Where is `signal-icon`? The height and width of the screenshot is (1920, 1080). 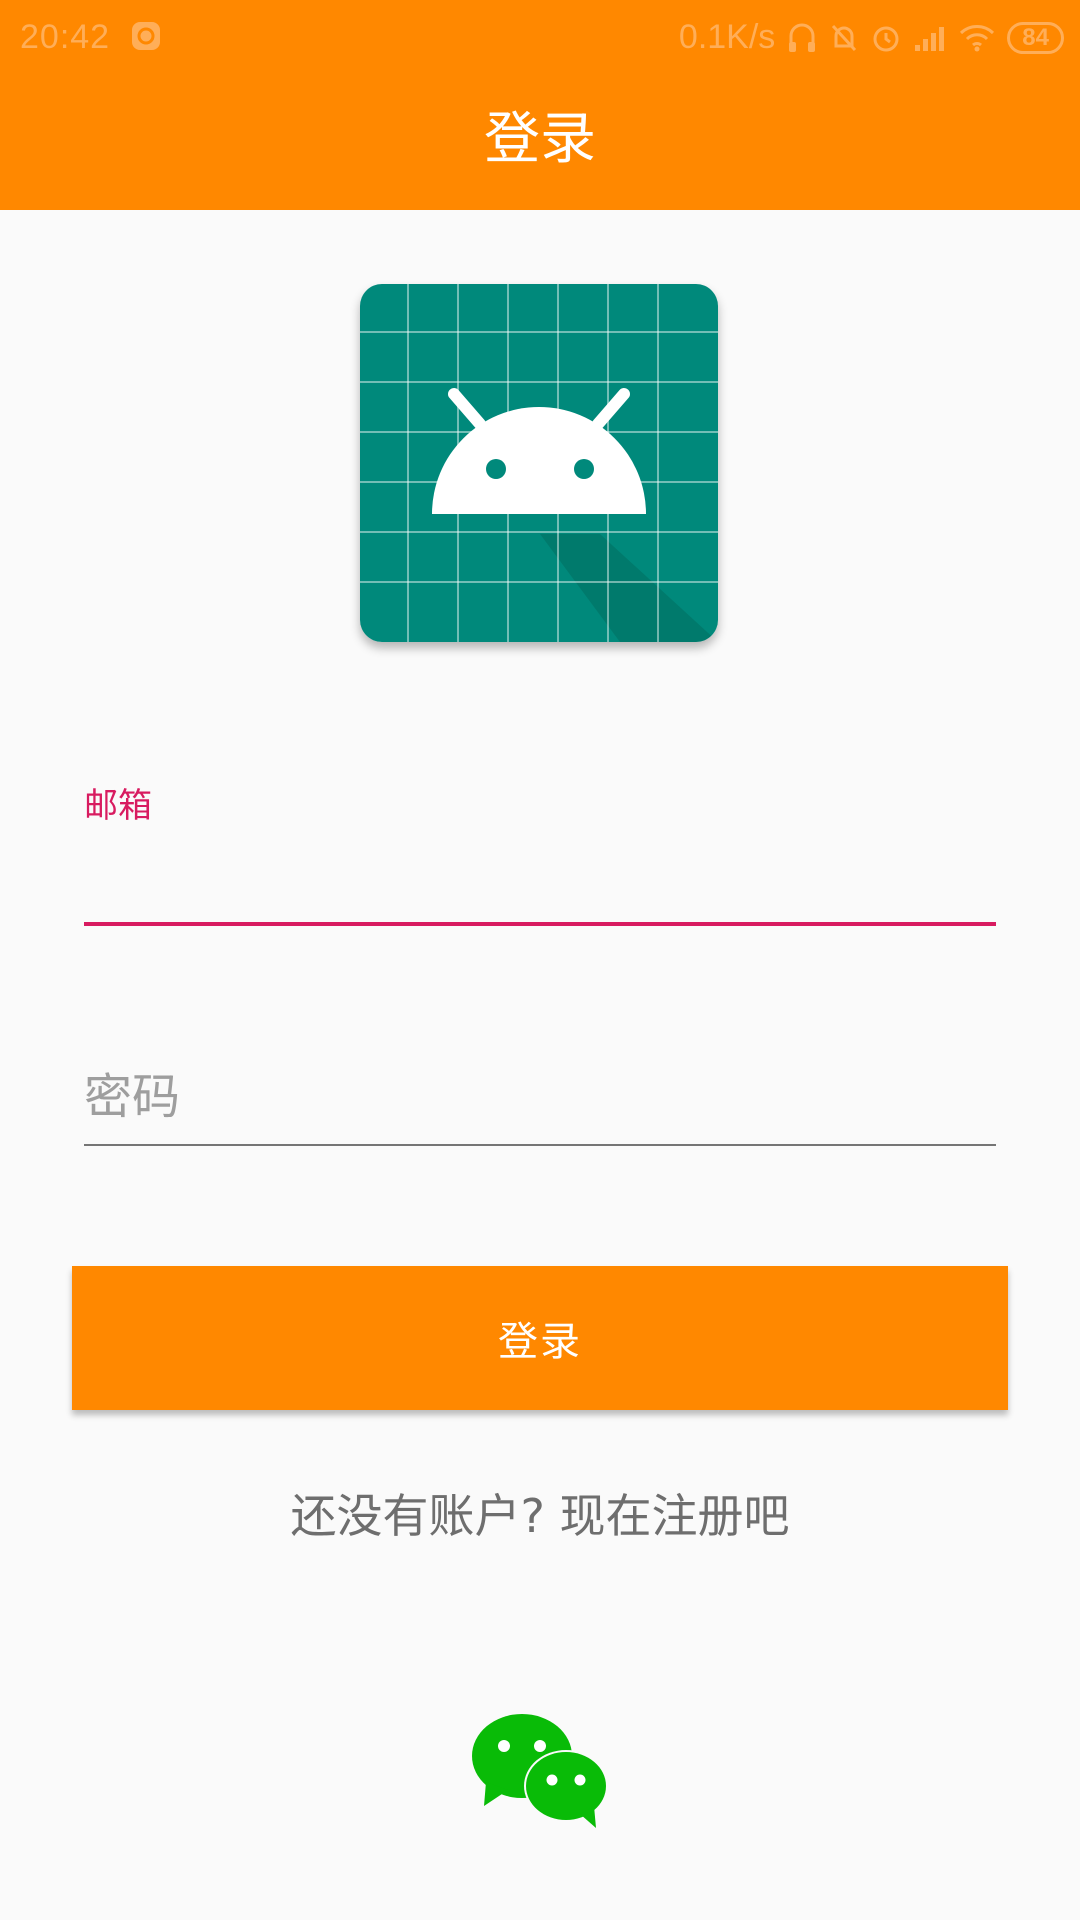 signal-icon is located at coordinates (930, 38).